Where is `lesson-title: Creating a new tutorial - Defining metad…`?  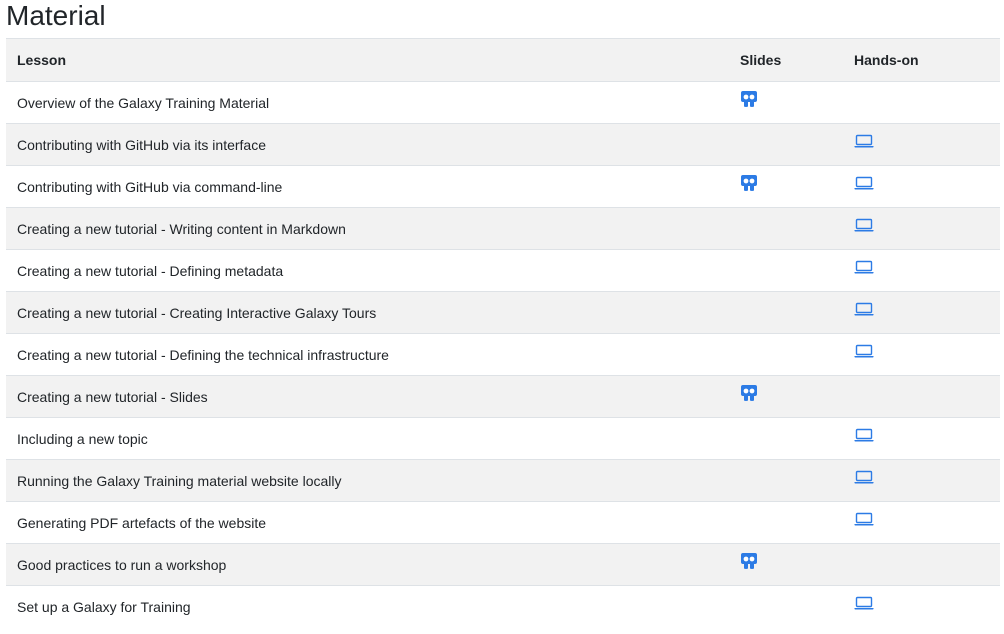
lesson-title: Creating a new tutorial - Defining metad… is located at coordinates (368, 270).